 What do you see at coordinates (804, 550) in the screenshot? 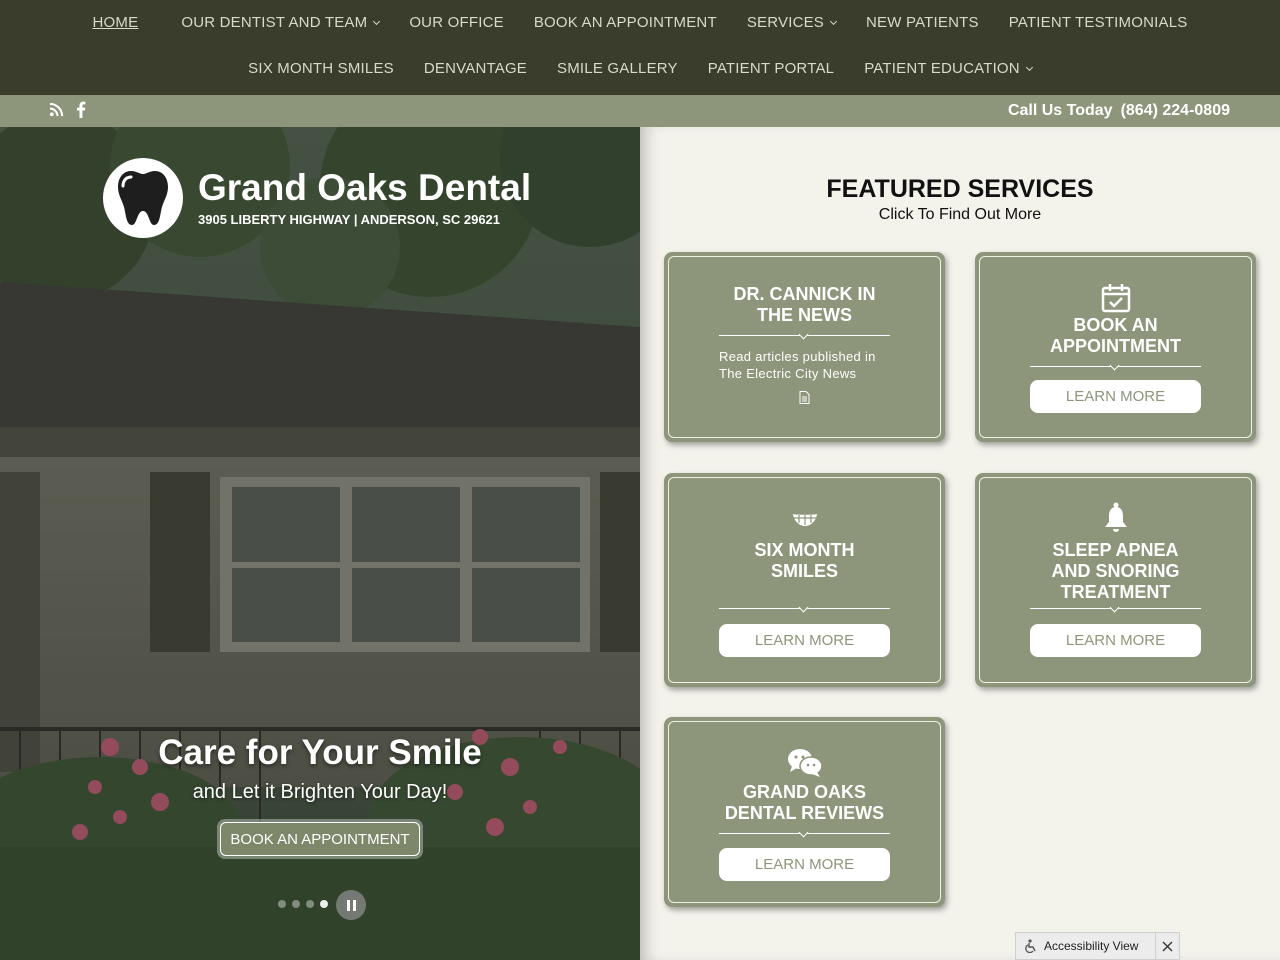
I see `card-title-line: SIX MONTH` at bounding box center [804, 550].